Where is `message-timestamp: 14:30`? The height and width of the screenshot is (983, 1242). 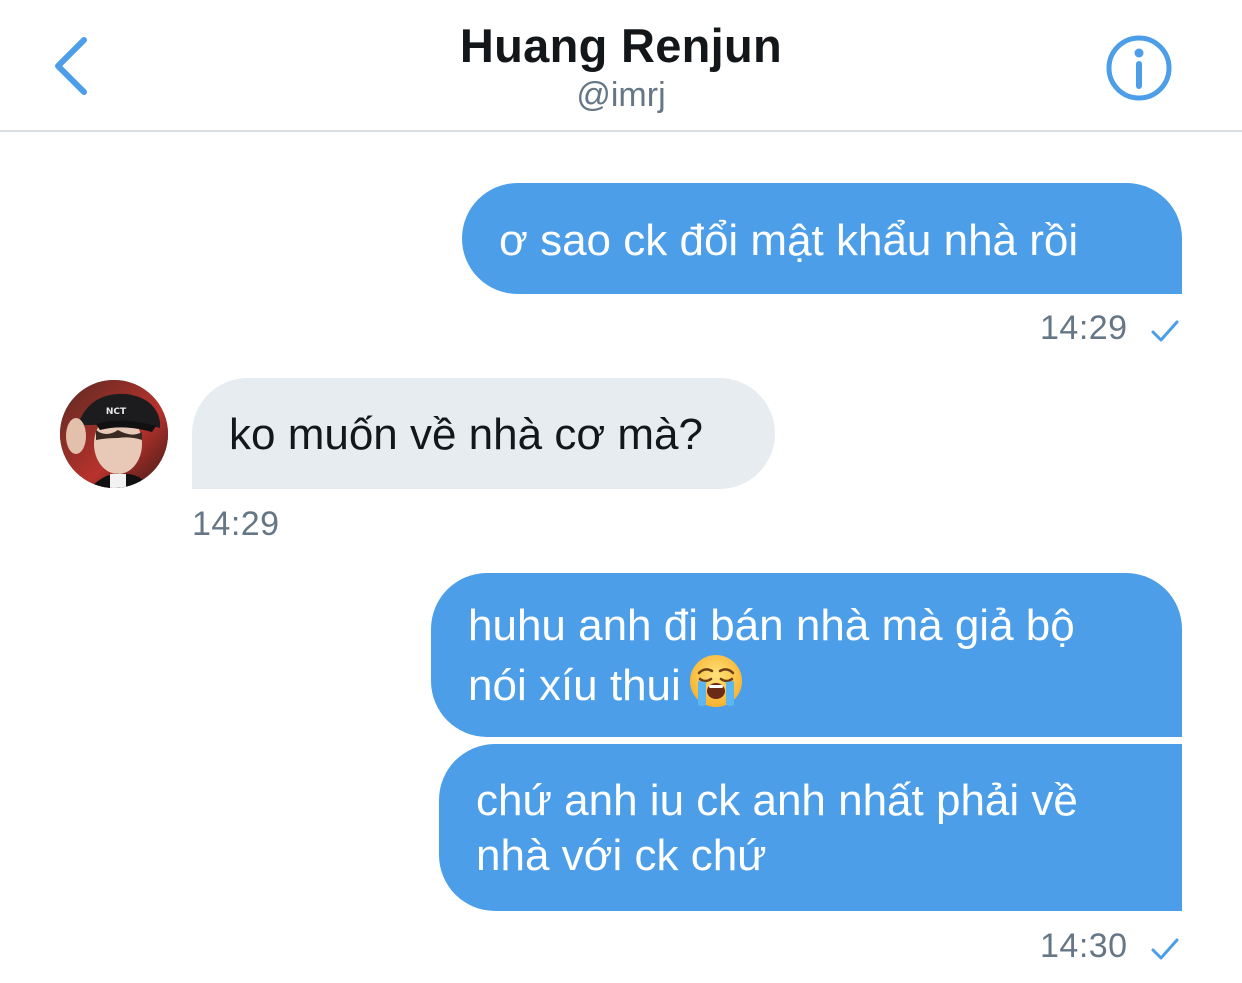
message-timestamp: 14:30 is located at coordinates (1084, 946).